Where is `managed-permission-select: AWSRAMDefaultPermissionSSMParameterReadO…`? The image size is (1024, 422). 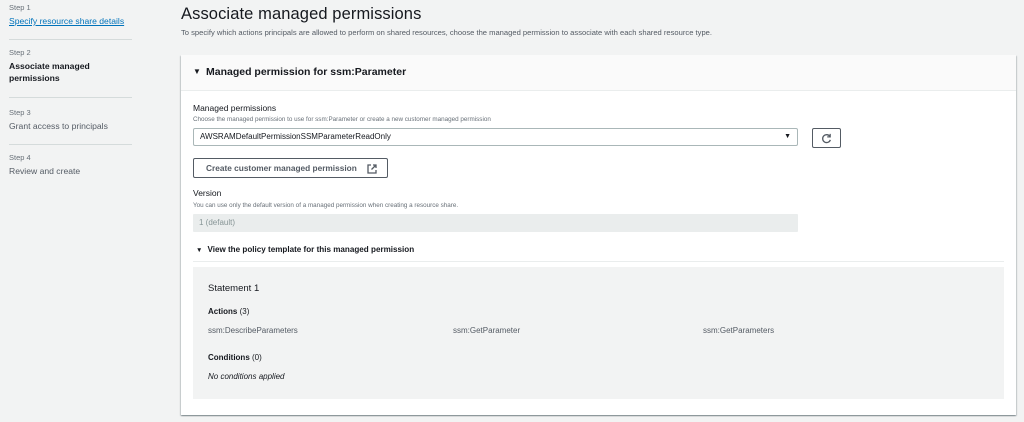 managed-permission-select: AWSRAMDefaultPermissionSSMParameterReadO… is located at coordinates (495, 137).